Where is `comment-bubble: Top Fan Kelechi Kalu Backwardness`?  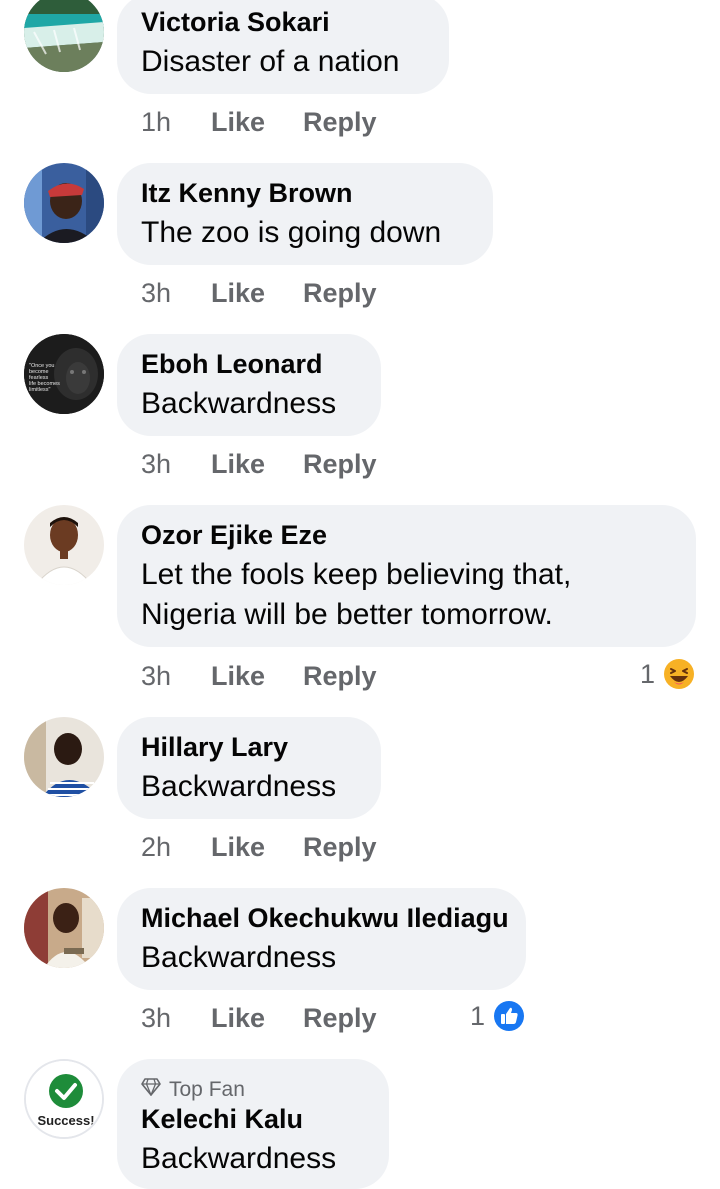 comment-bubble: Top Fan Kelechi Kalu Backwardness is located at coordinates (253, 1124).